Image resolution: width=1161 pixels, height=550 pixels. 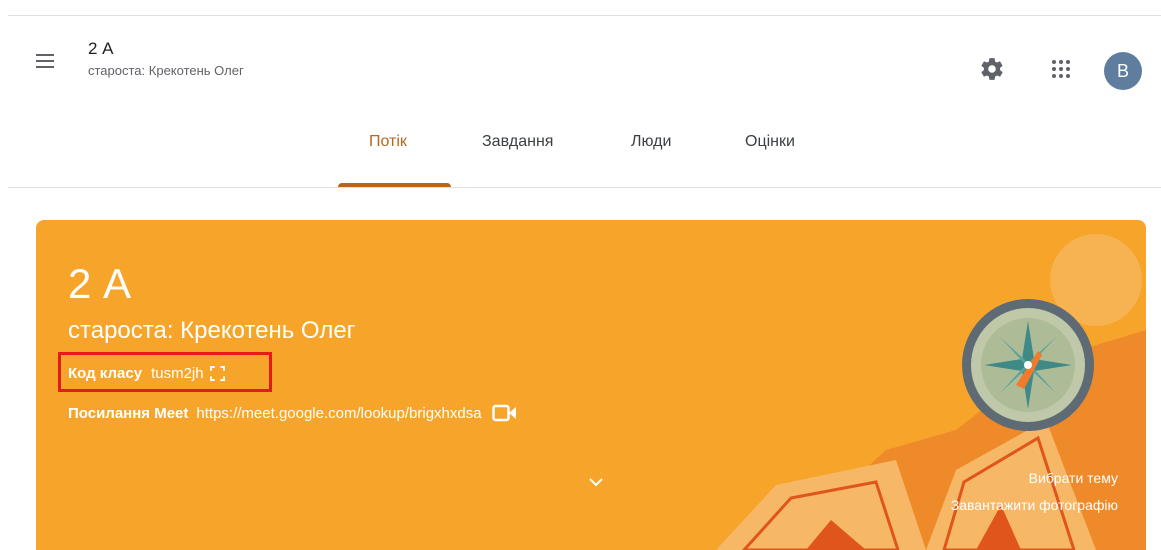 I want to click on apps-button, so click(x=1061, y=69).